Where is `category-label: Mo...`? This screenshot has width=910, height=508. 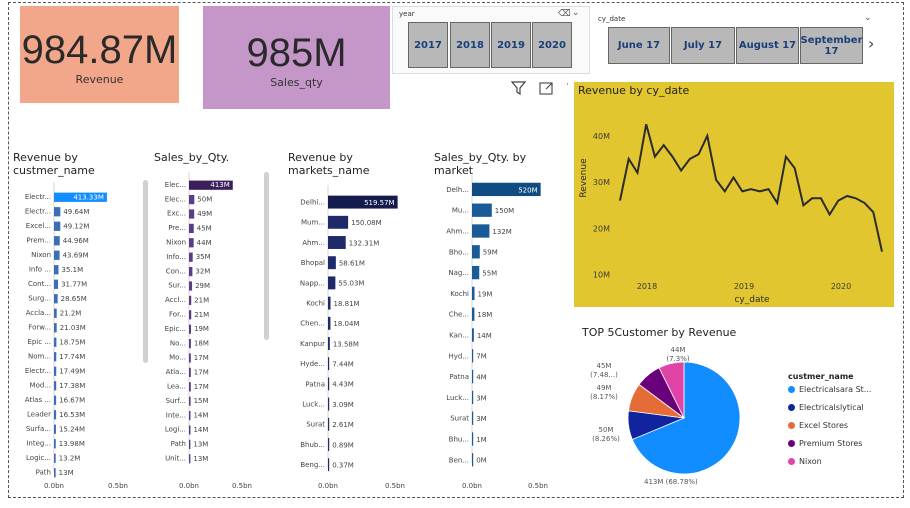
category-label: Mo... is located at coordinates (177, 358).